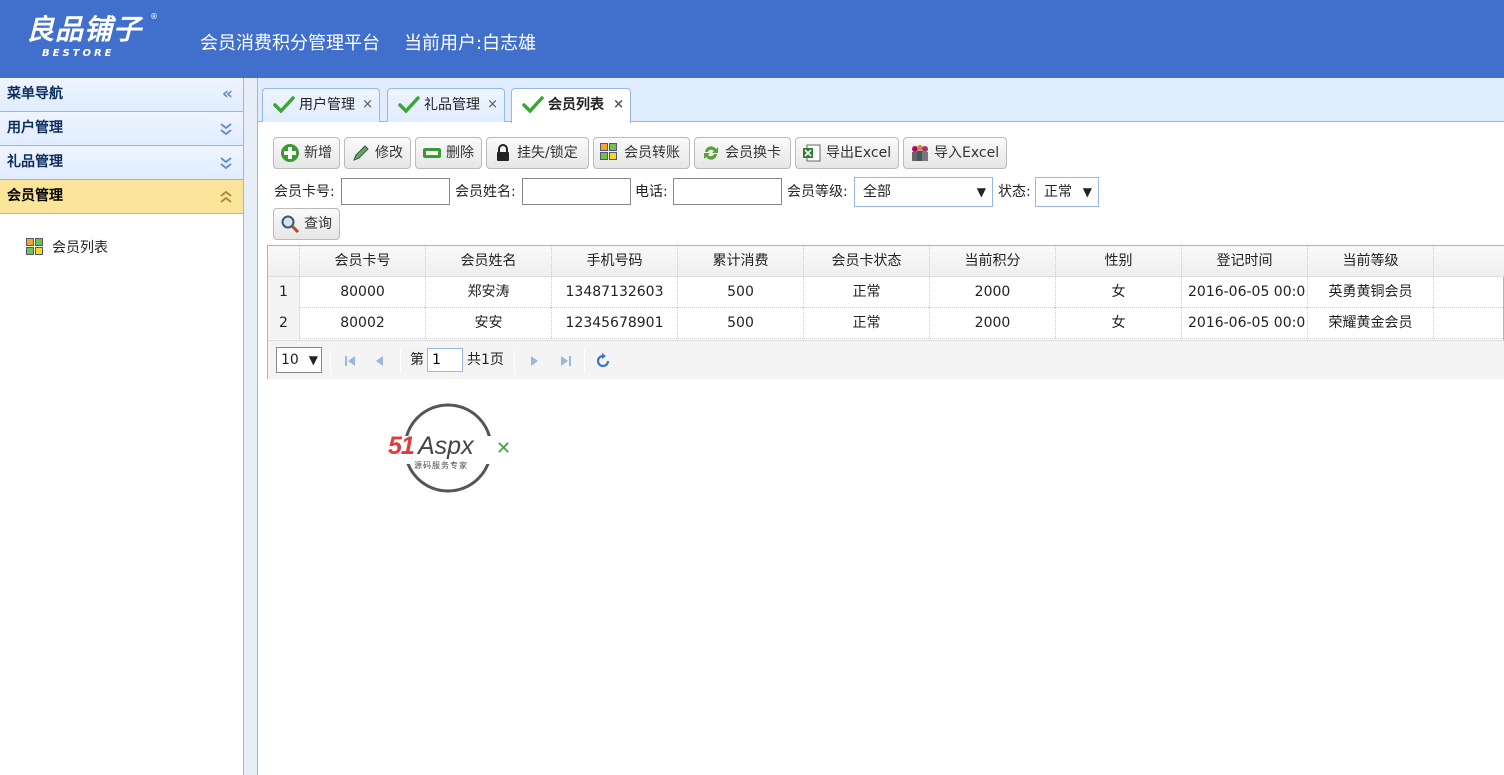  Describe the element at coordinates (753, 153) in the screenshot. I see `swap-card-button-label: 会员换卡` at that location.